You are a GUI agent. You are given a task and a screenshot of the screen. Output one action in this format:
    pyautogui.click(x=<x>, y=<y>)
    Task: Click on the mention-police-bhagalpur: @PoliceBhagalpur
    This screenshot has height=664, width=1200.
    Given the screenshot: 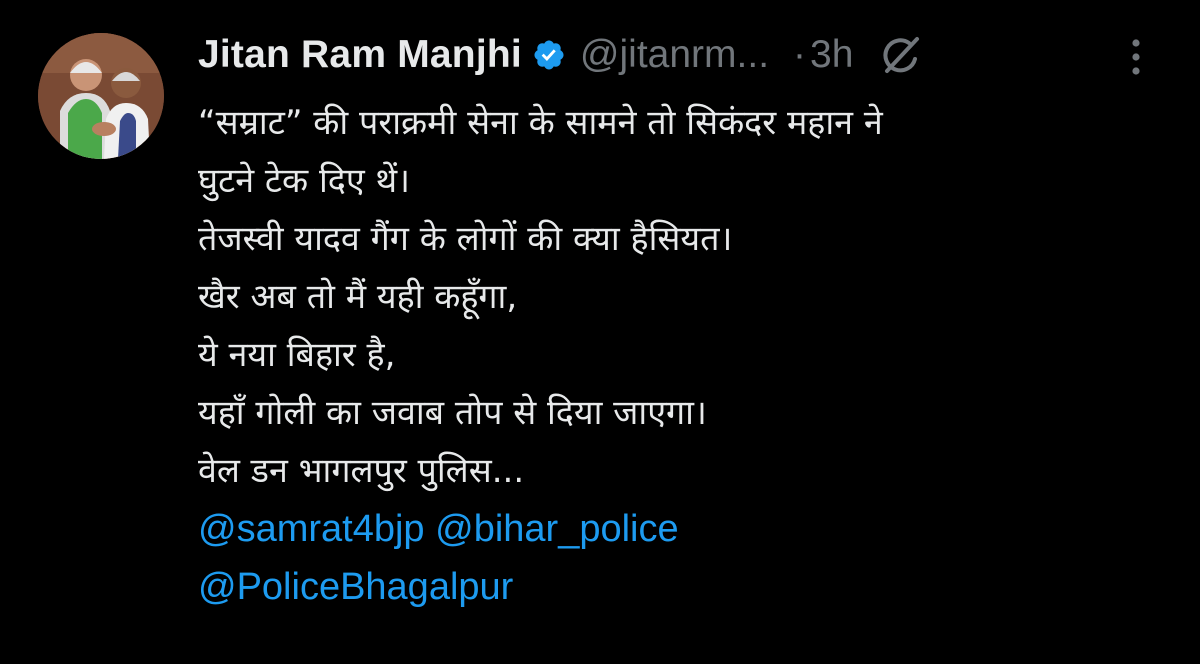 What is the action you would take?
    pyautogui.click(x=355, y=587)
    